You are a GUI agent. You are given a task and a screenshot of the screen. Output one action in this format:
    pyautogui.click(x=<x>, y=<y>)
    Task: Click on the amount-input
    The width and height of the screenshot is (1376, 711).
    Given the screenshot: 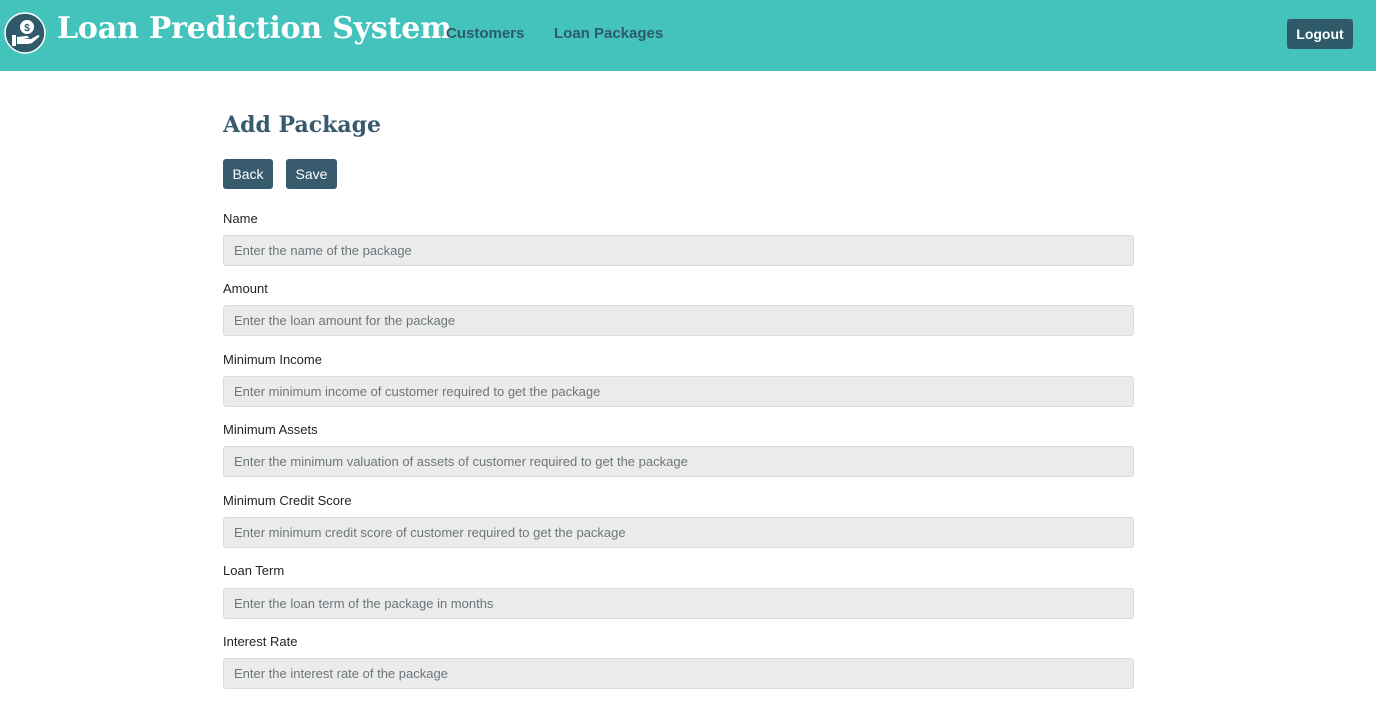 What is the action you would take?
    pyautogui.click(x=678, y=320)
    